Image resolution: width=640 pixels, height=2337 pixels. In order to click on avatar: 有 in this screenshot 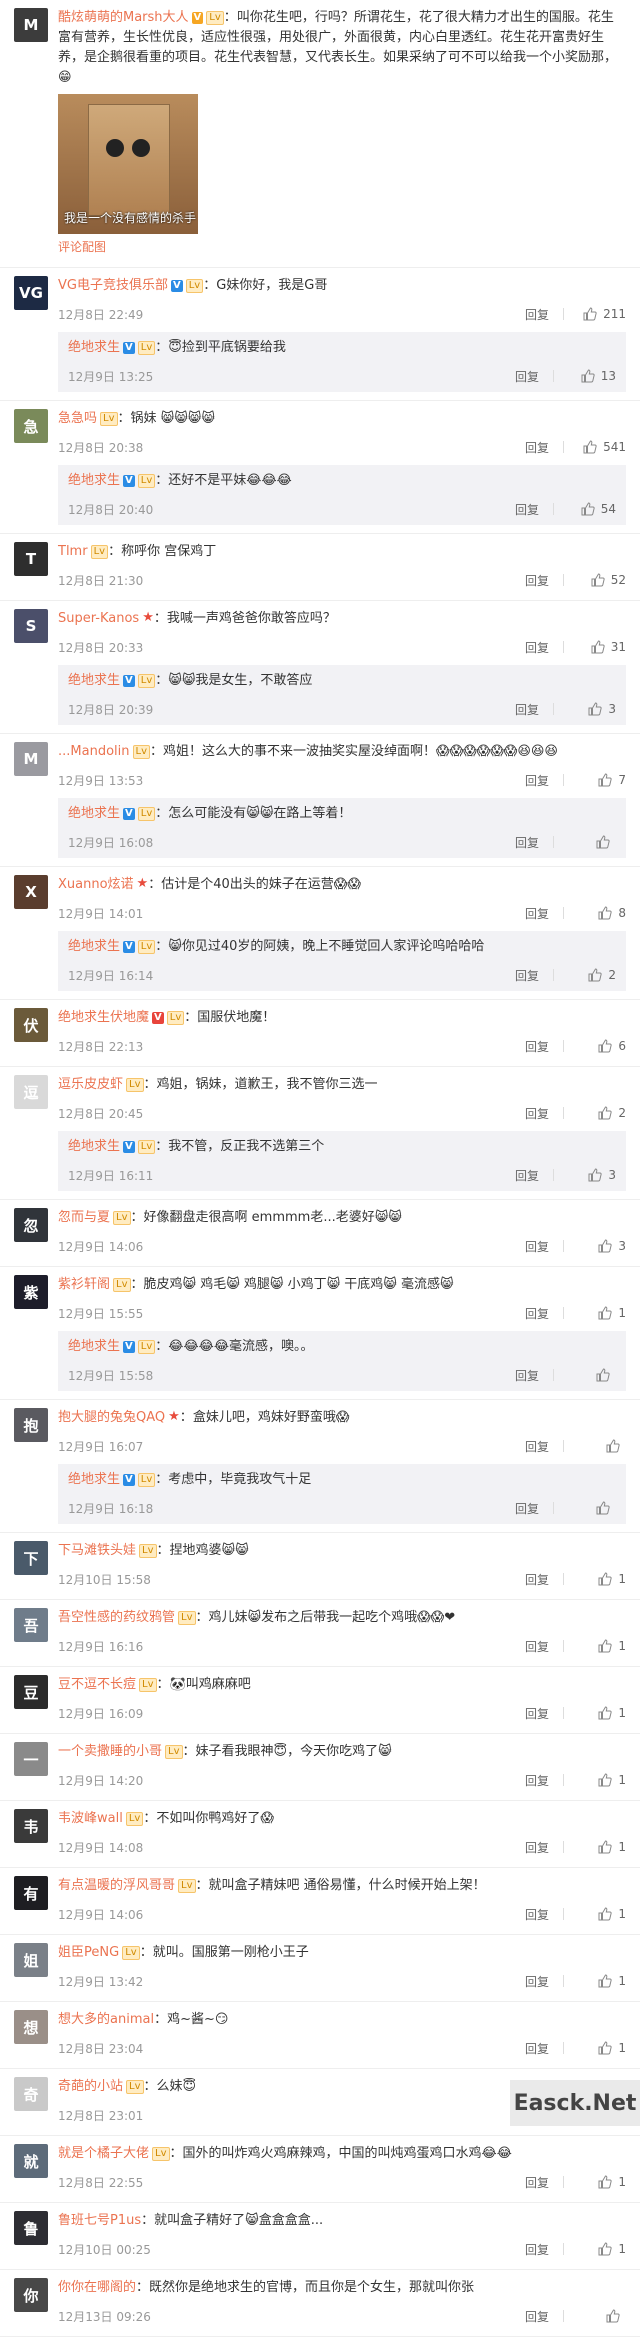, I will do `click(31, 1893)`.